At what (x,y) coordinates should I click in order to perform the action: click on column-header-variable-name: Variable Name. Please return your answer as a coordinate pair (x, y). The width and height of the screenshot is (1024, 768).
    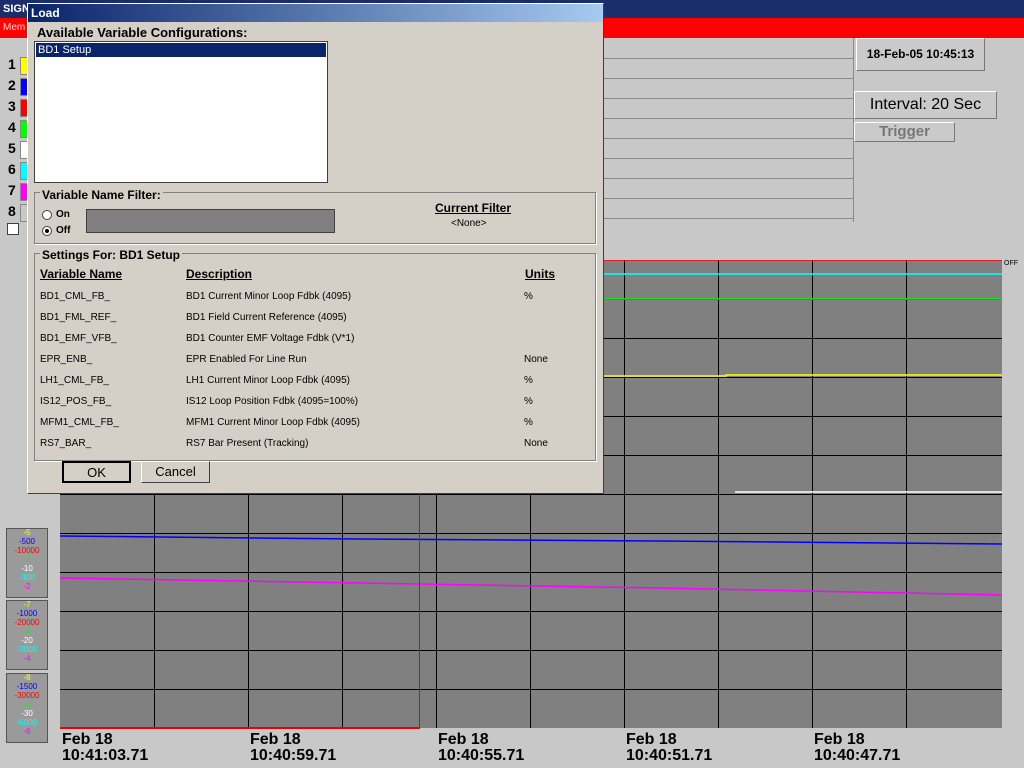
    Looking at the image, I should click on (81, 274).